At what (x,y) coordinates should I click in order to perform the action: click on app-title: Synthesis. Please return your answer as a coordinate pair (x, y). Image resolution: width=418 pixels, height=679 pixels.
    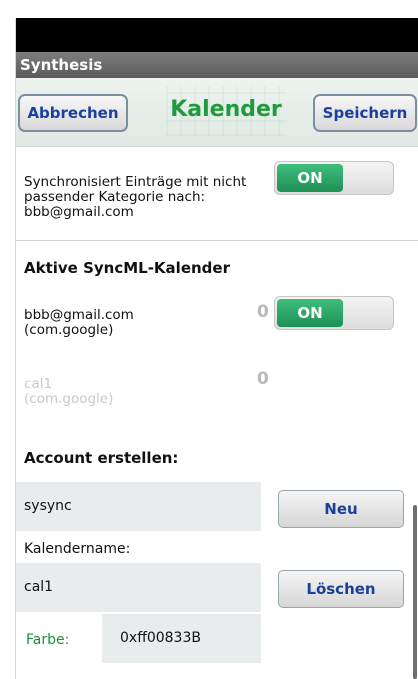
    Looking at the image, I should click on (61, 65).